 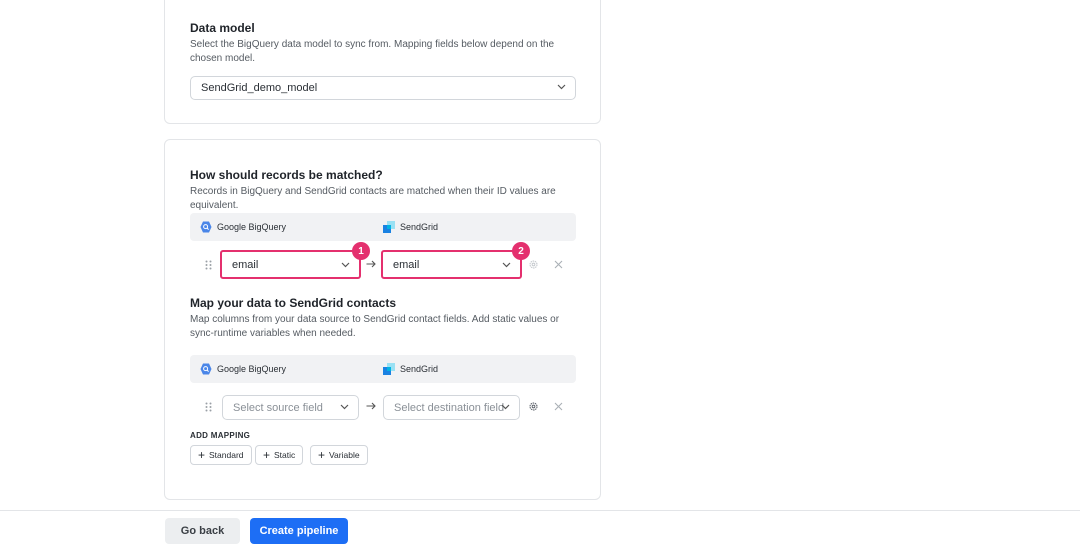 What do you see at coordinates (451, 264) in the screenshot?
I see `match-destination-field-select: email` at bounding box center [451, 264].